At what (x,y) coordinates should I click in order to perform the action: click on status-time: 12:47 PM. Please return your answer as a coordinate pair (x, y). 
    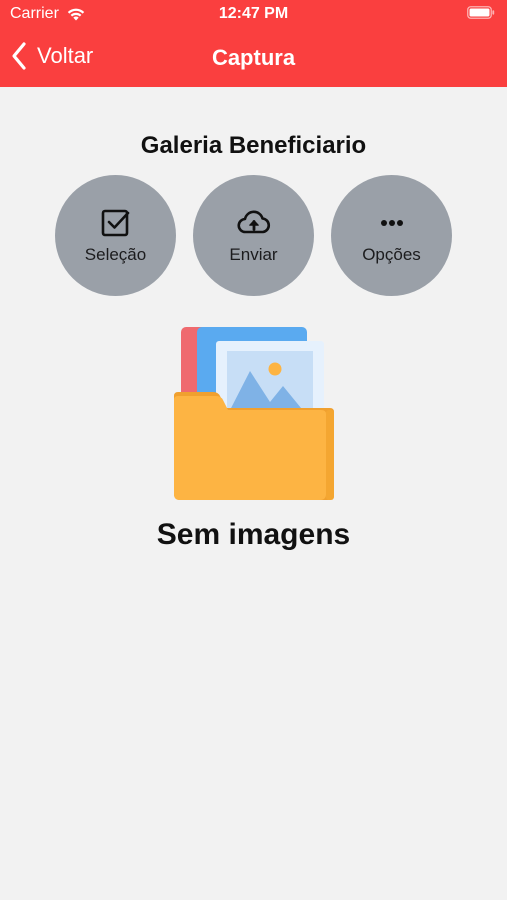
    Looking at the image, I should click on (253, 13).